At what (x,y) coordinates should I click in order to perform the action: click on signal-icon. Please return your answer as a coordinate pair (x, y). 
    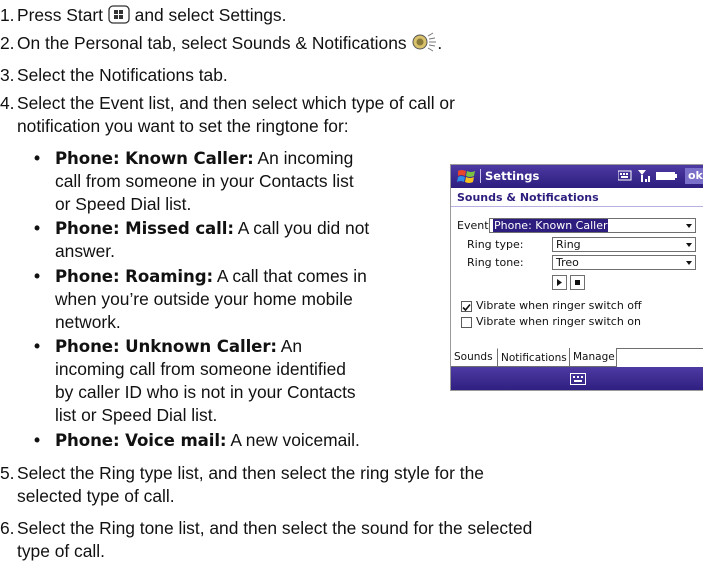
    Looking at the image, I should click on (644, 176).